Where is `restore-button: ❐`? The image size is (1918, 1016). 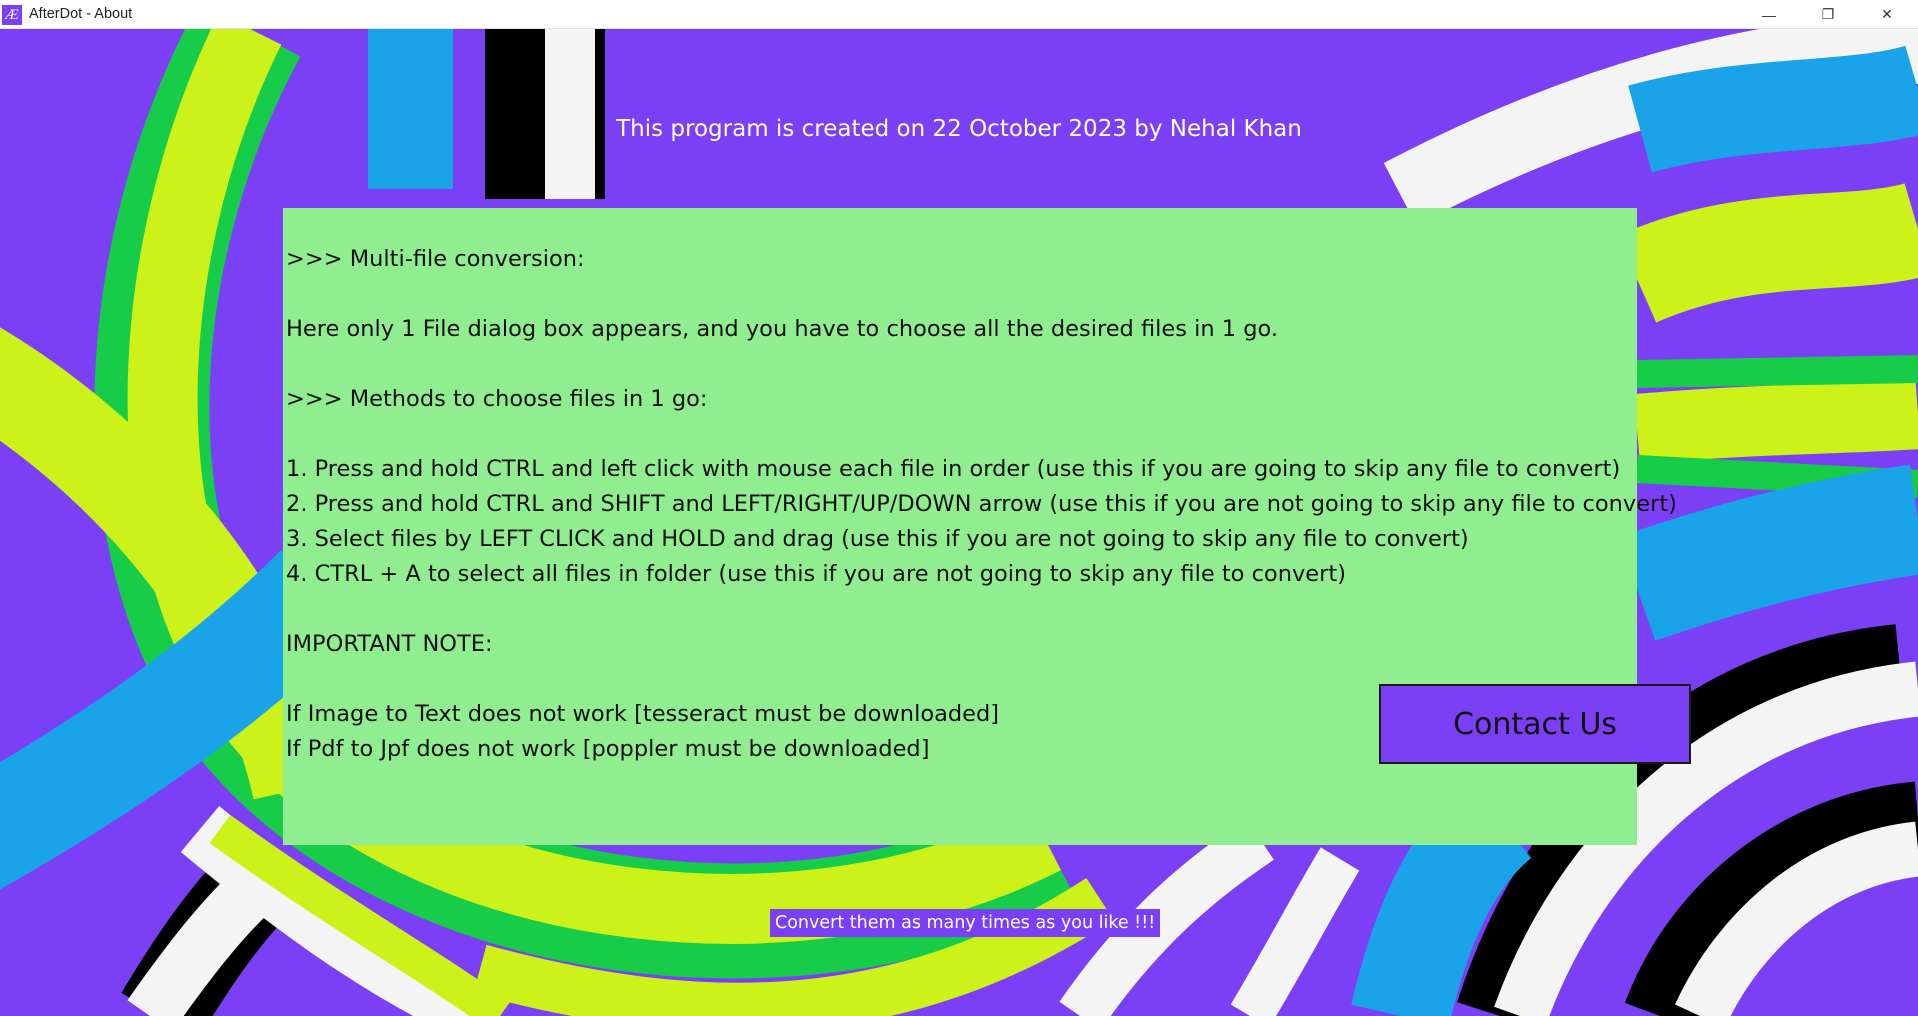
restore-button: ❐ is located at coordinates (1828, 14).